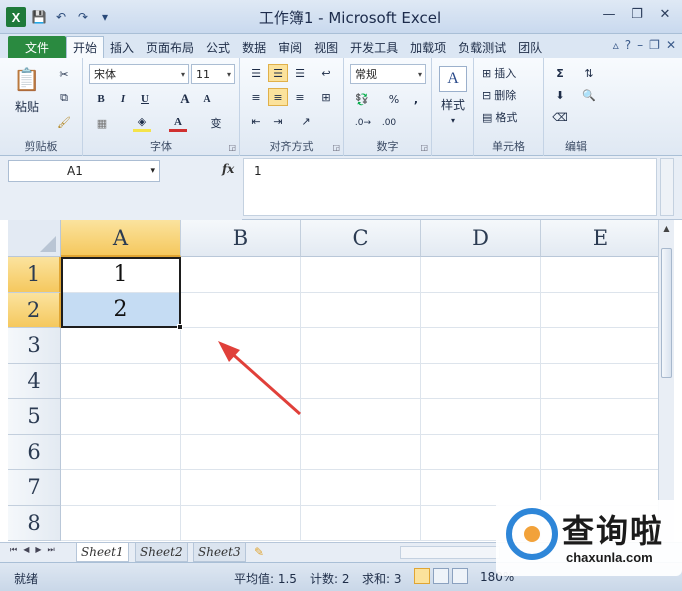 This screenshot has width=682, height=591. What do you see at coordinates (259, 552) in the screenshot?
I see `insert-sheet-icon: ✎` at bounding box center [259, 552].